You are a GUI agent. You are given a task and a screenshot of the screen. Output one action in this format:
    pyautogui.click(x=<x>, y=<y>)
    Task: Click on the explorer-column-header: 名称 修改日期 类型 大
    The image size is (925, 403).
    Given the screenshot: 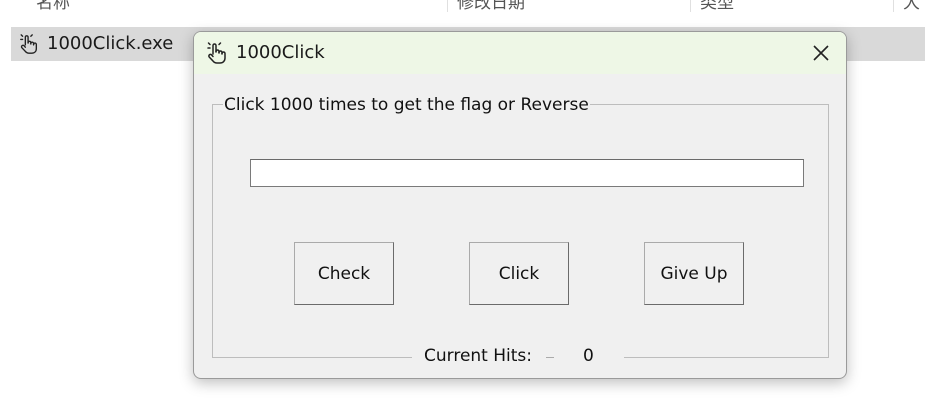 What is the action you would take?
    pyautogui.click(x=462, y=6)
    